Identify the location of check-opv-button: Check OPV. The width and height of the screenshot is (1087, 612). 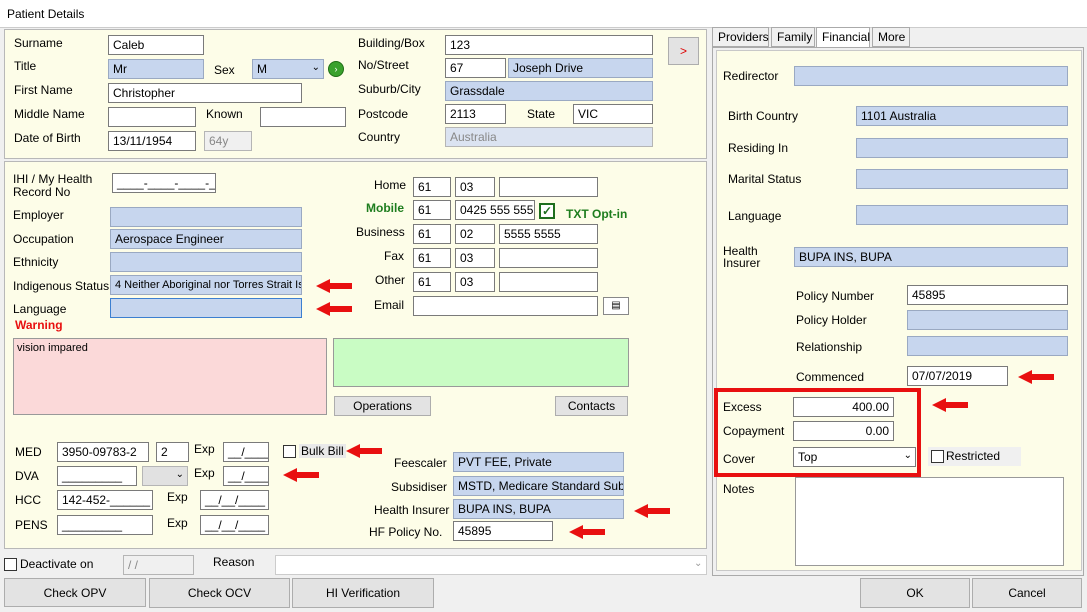
(75, 592).